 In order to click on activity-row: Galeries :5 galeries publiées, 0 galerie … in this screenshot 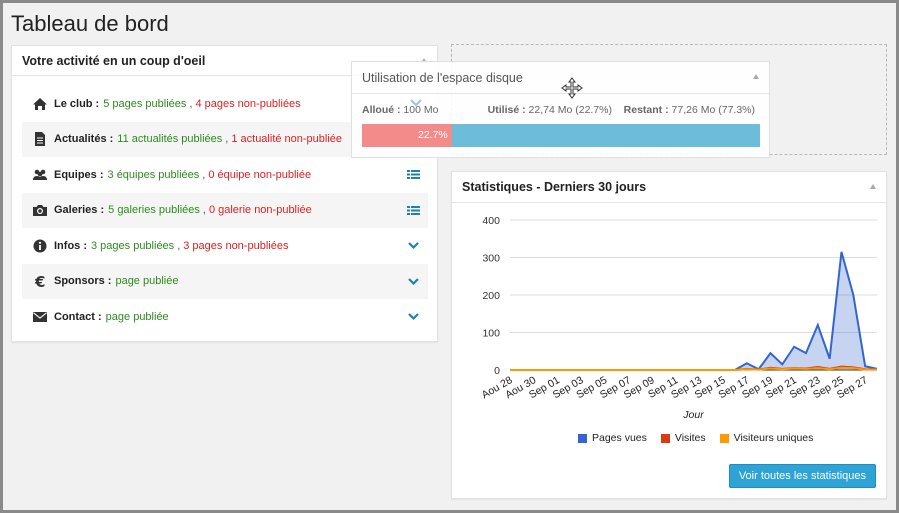, I will do `click(225, 210)`.